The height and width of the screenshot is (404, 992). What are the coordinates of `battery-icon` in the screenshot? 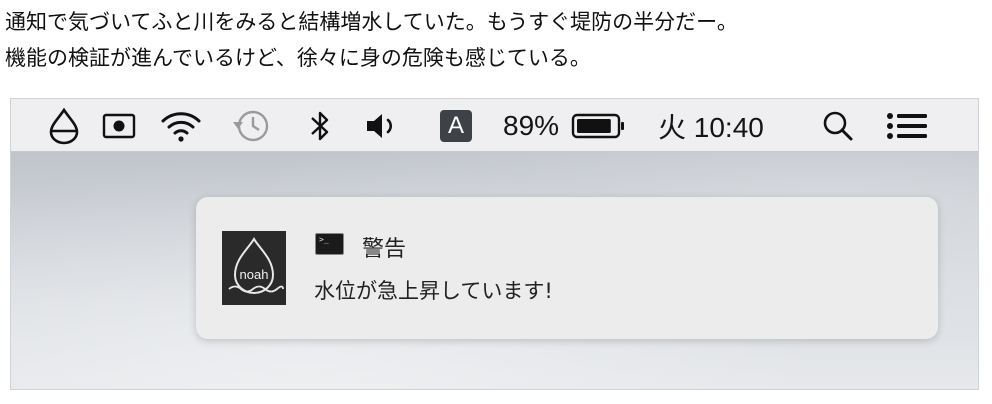 It's located at (599, 126).